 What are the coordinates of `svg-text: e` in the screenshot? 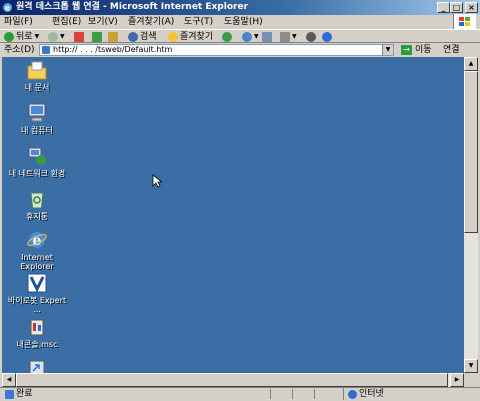 It's located at (8, 8).